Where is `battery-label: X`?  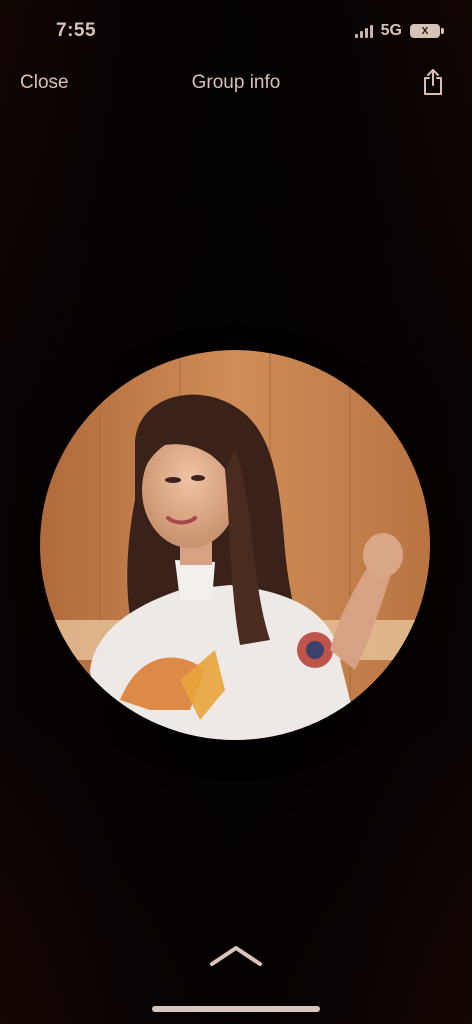 battery-label: X is located at coordinates (425, 31).